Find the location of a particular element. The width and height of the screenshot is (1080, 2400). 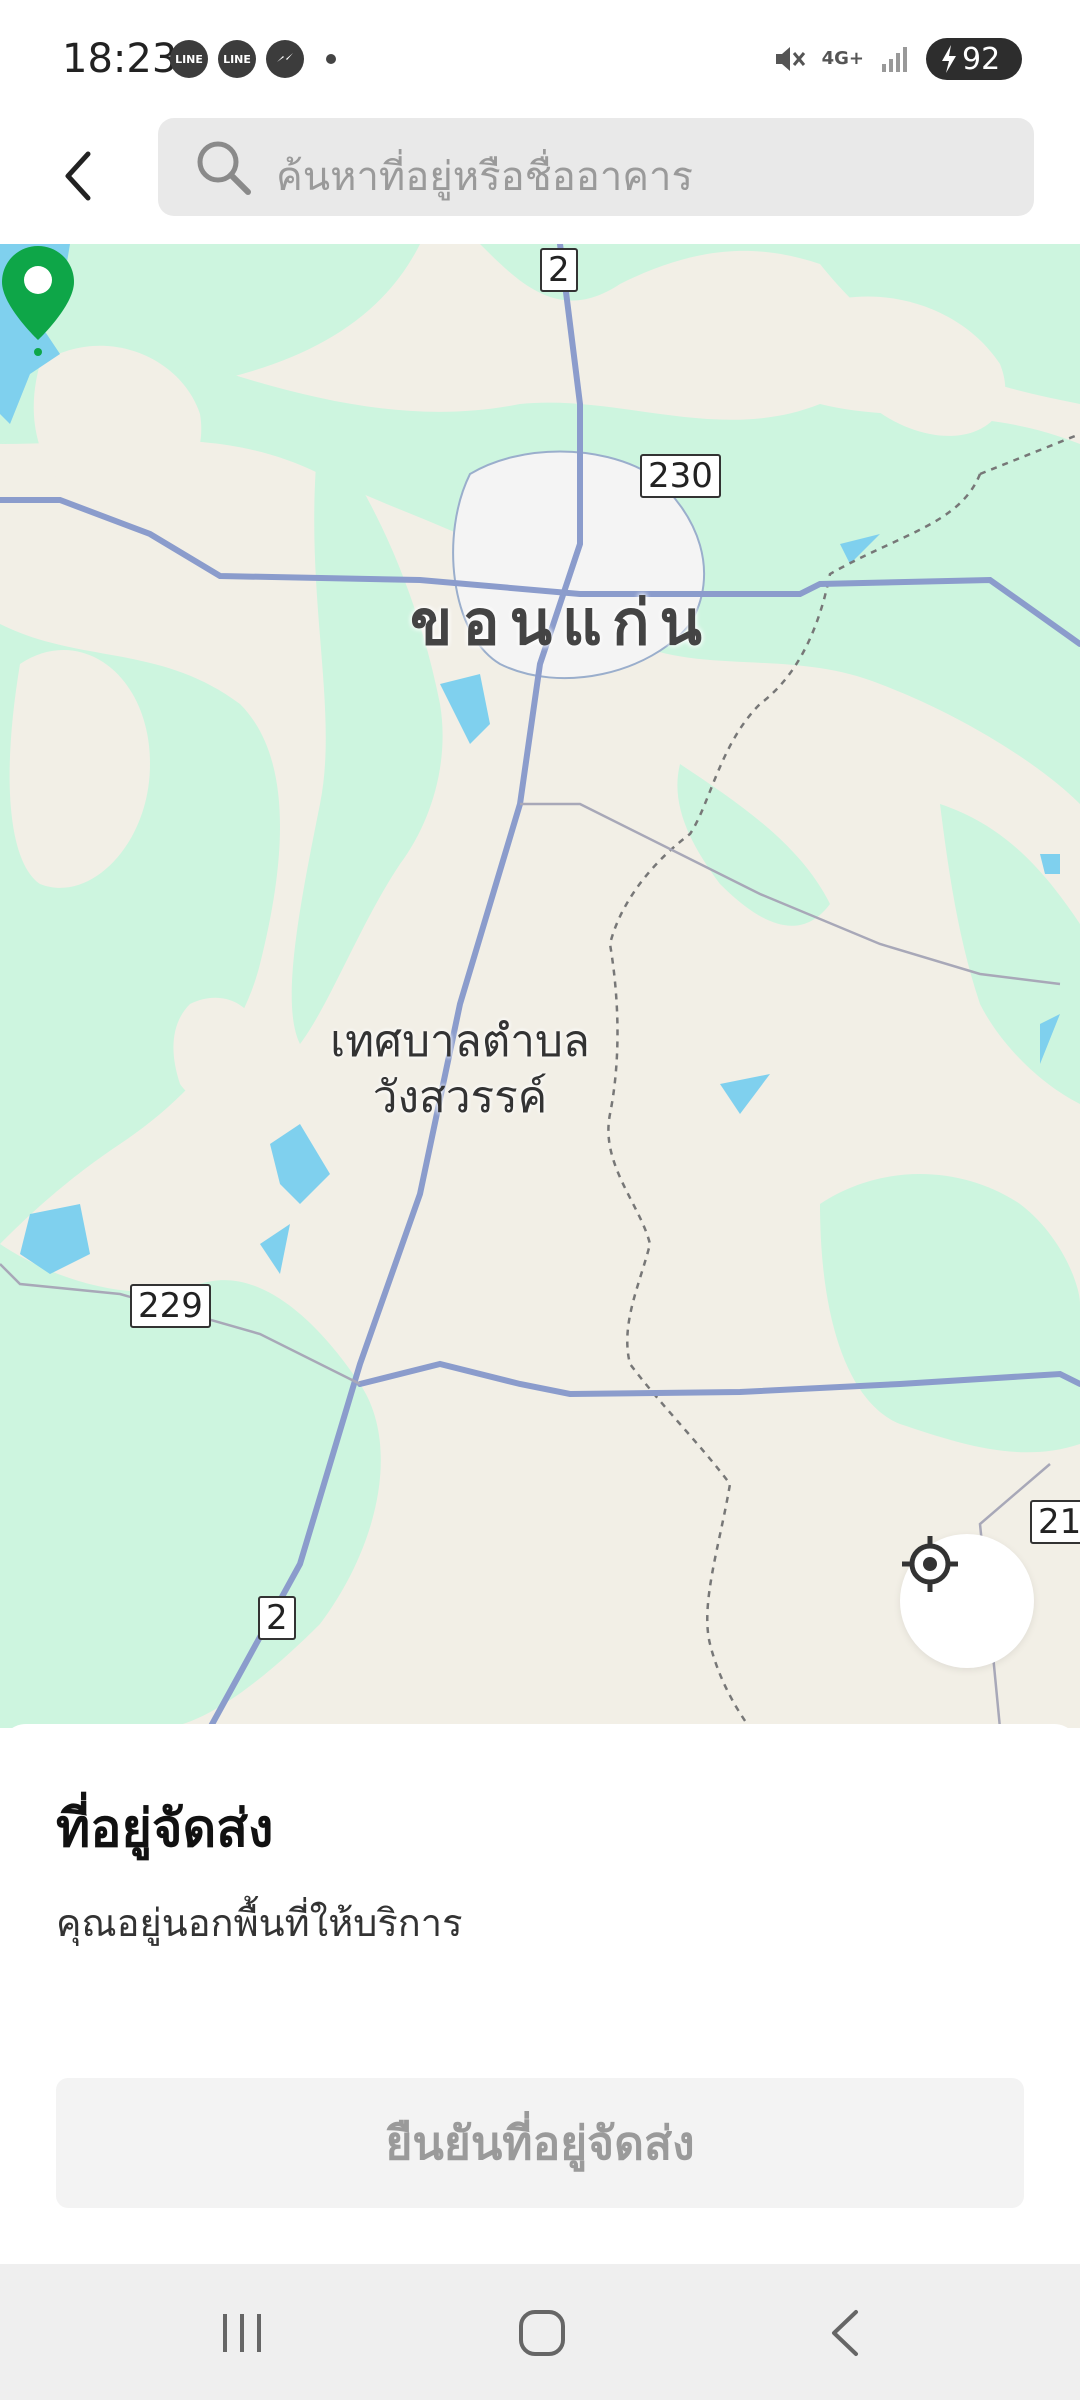

chevron-left-icon is located at coordinates (78, 176).